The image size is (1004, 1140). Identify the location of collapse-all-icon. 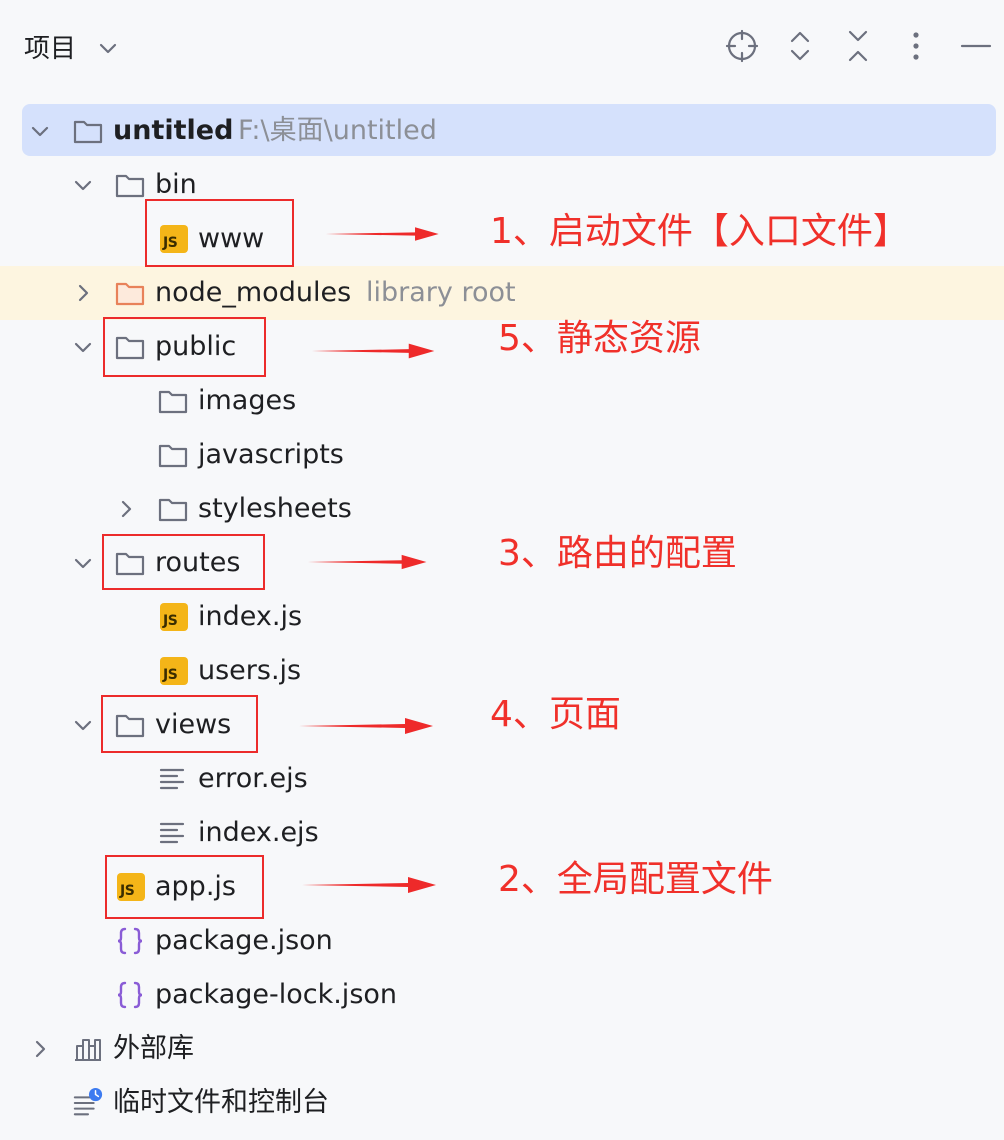
(858, 46).